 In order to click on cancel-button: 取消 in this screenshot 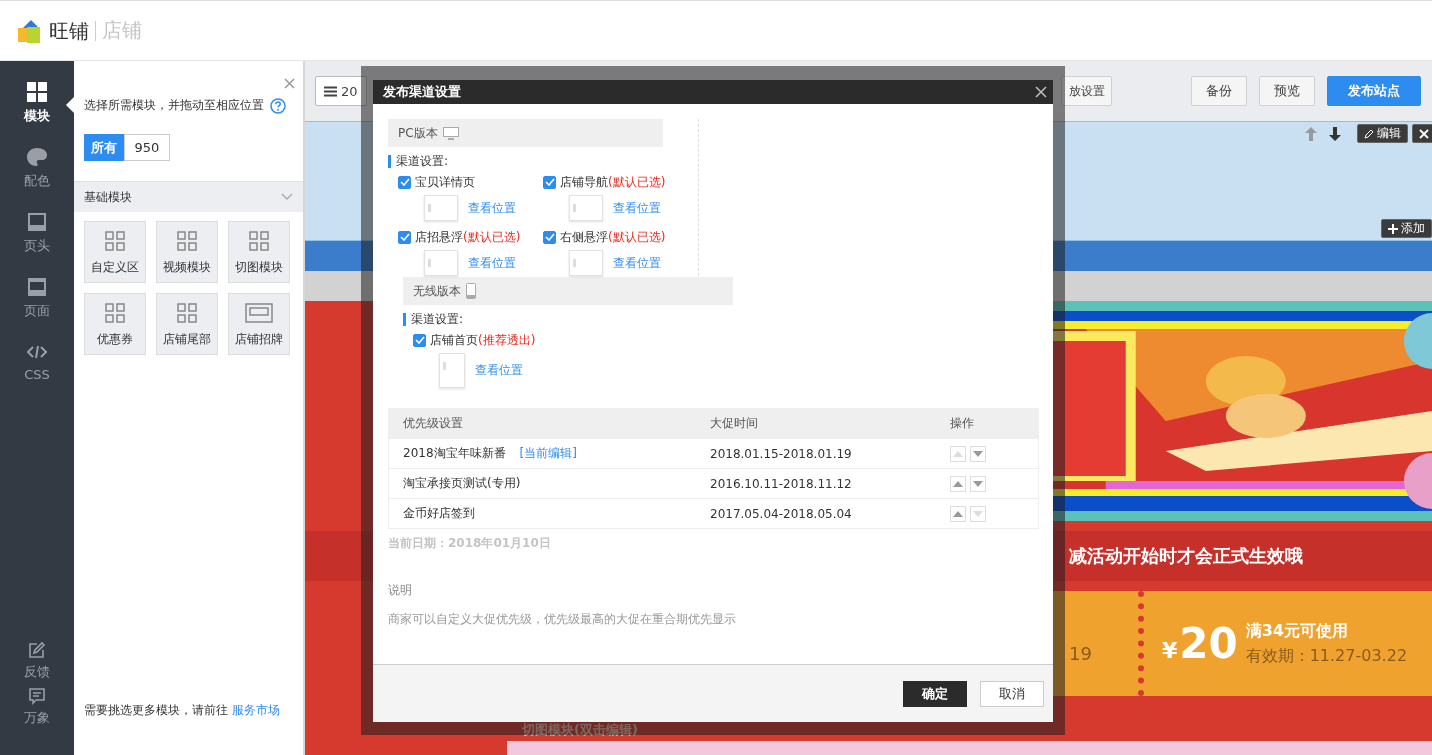, I will do `click(1012, 693)`.